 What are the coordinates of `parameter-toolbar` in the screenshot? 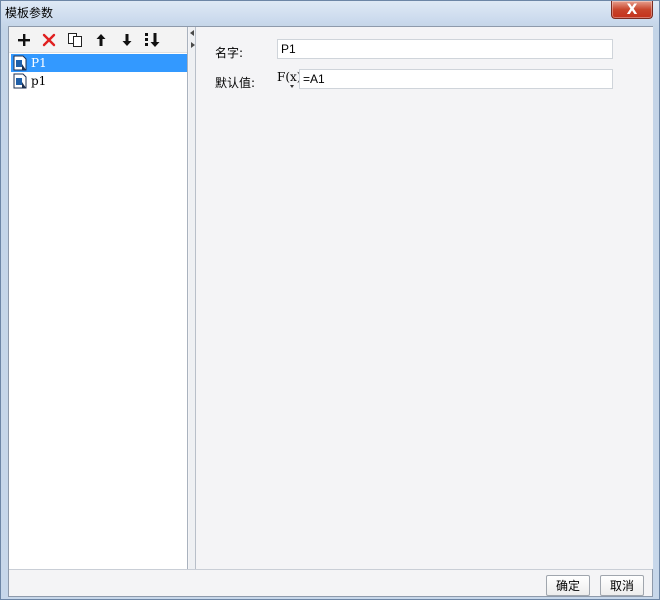 It's located at (98, 40).